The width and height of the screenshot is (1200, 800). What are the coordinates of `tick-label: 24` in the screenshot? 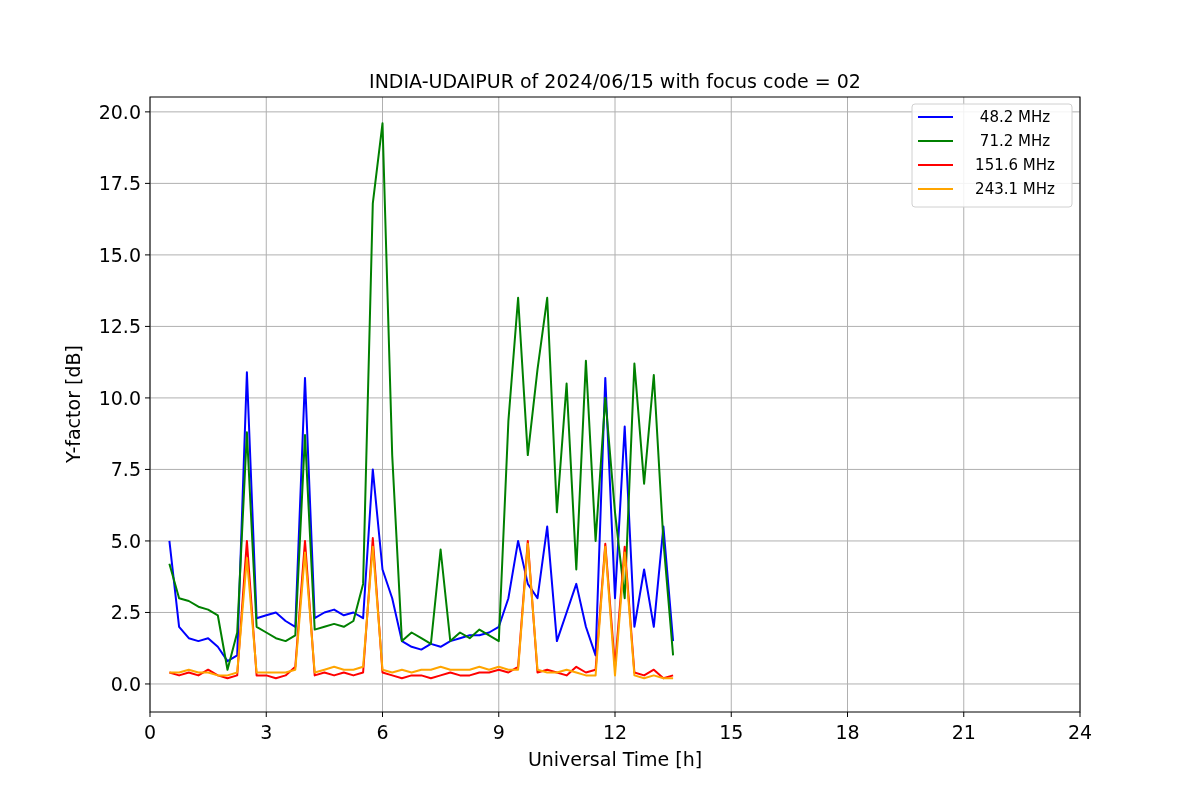 It's located at (1080, 732).